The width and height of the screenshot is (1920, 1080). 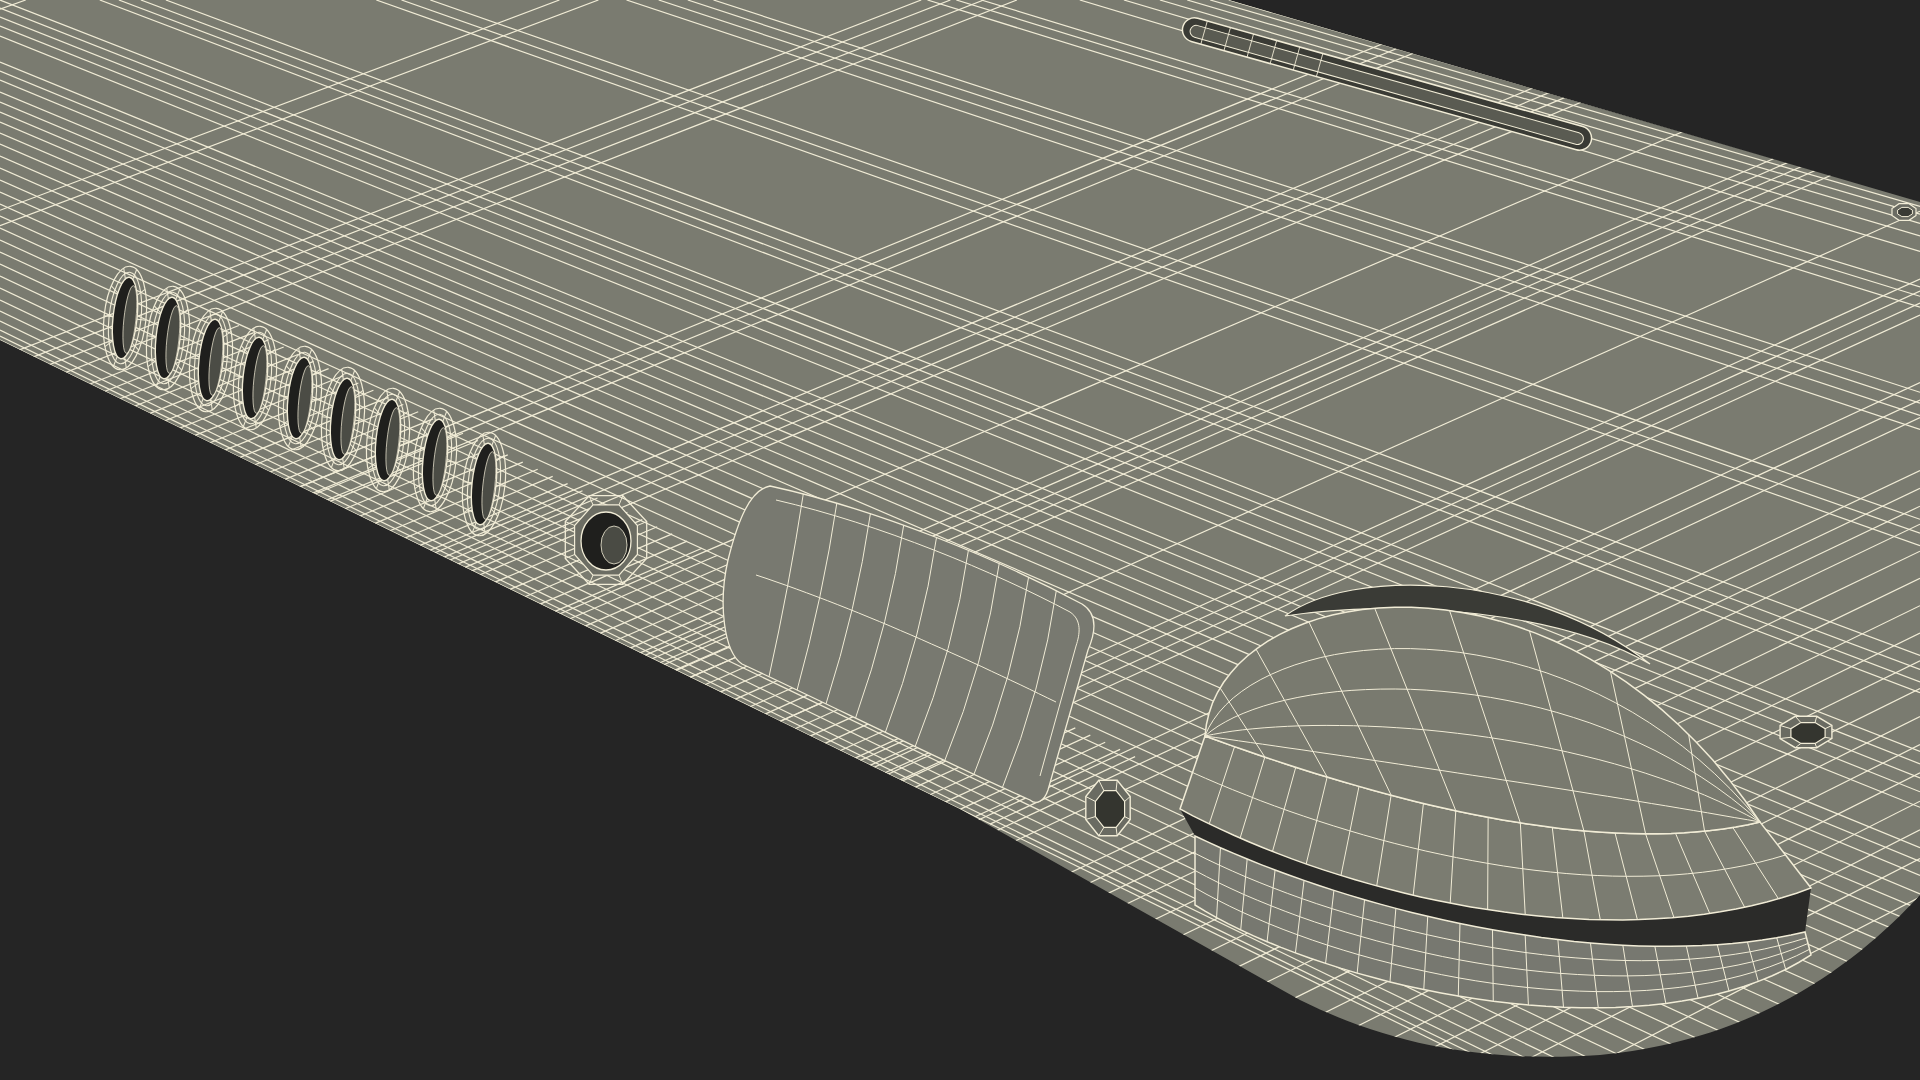 I want to click on screw-hole, so click(x=1108, y=808).